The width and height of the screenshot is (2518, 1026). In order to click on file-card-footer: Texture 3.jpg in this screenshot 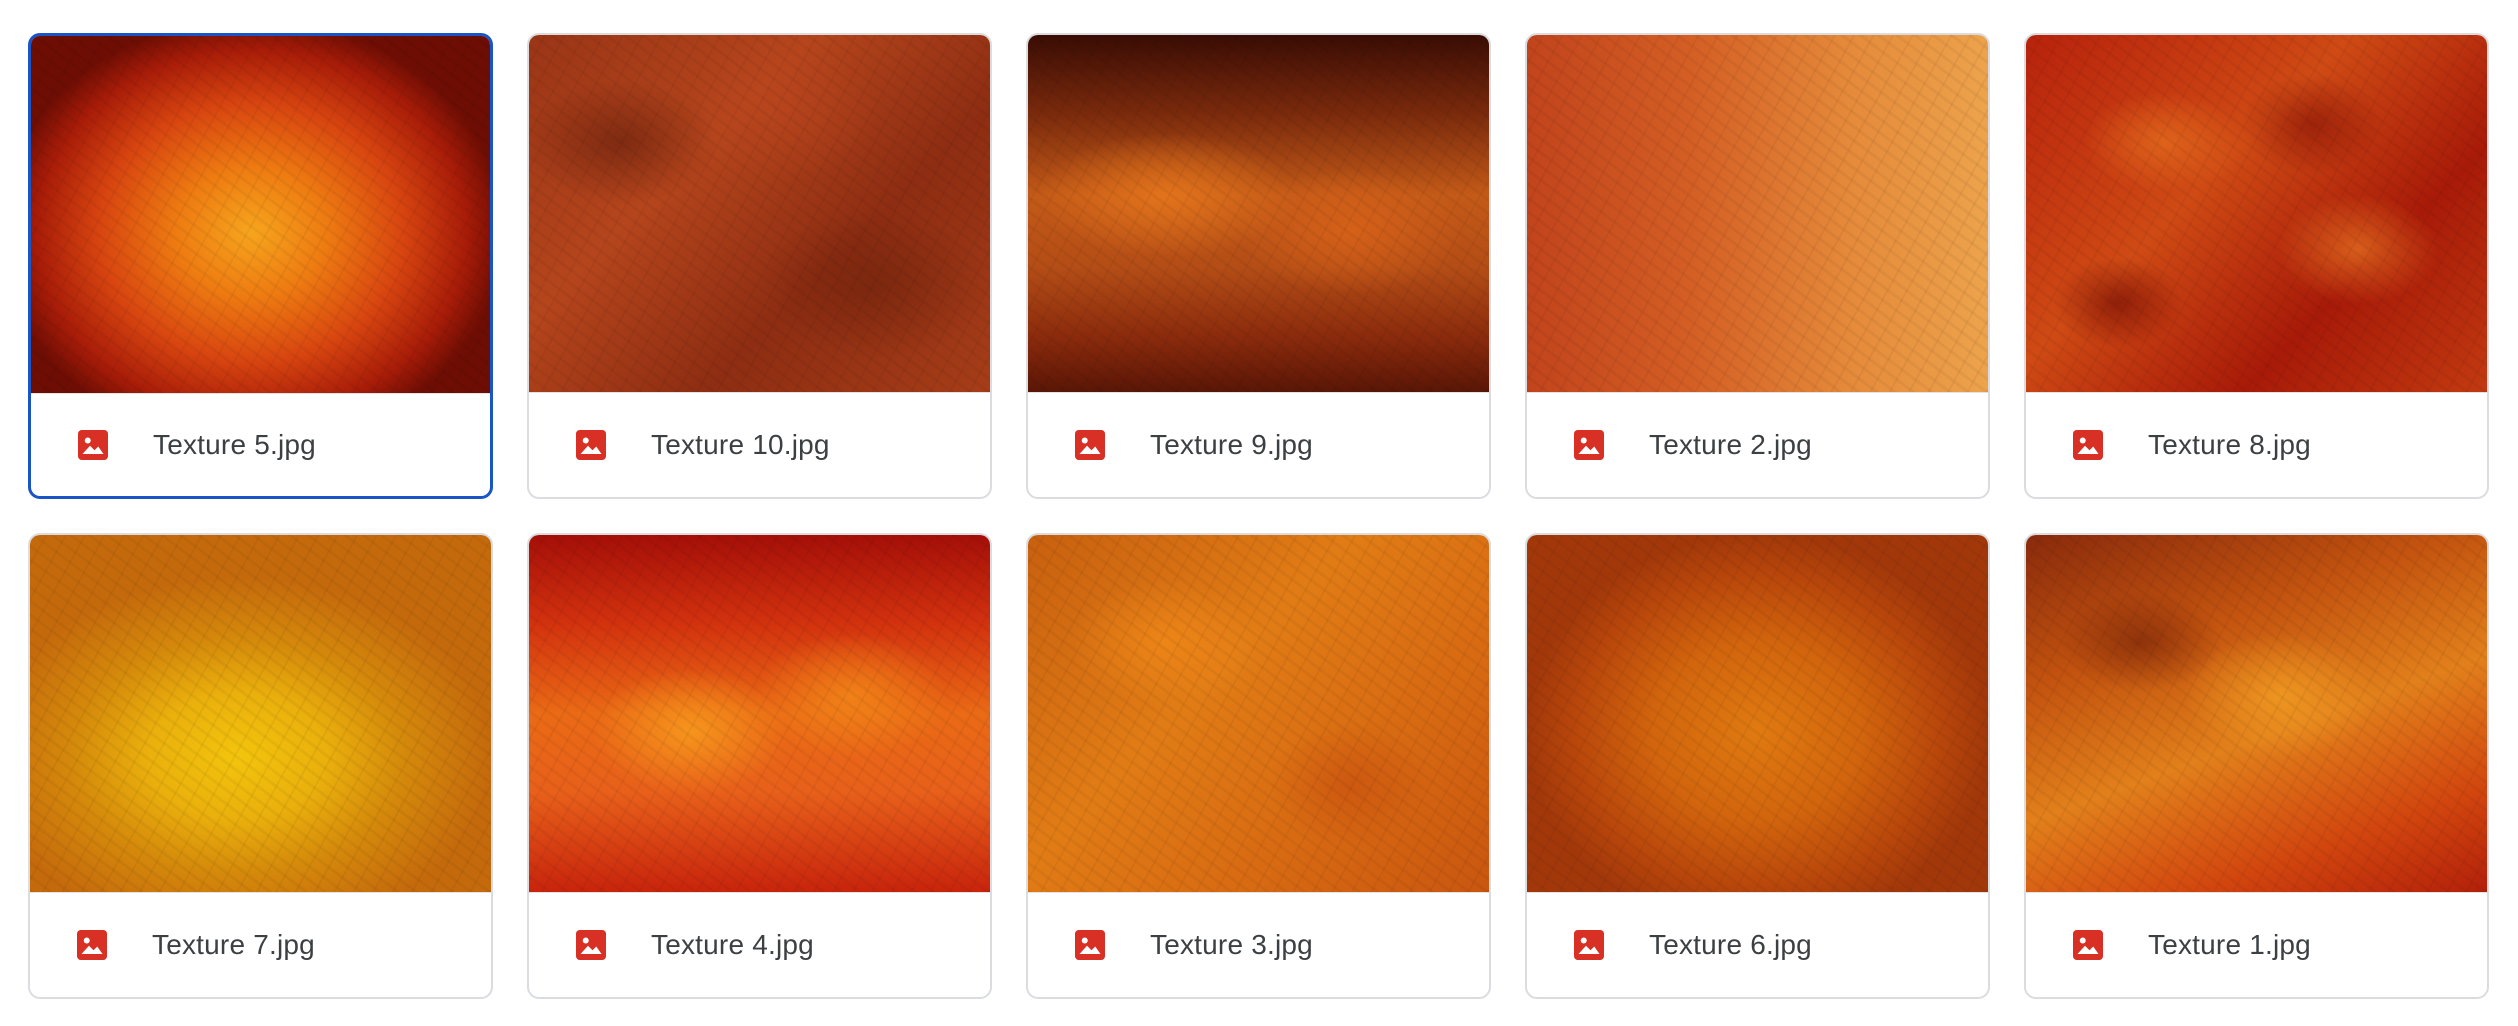, I will do `click(1258, 944)`.